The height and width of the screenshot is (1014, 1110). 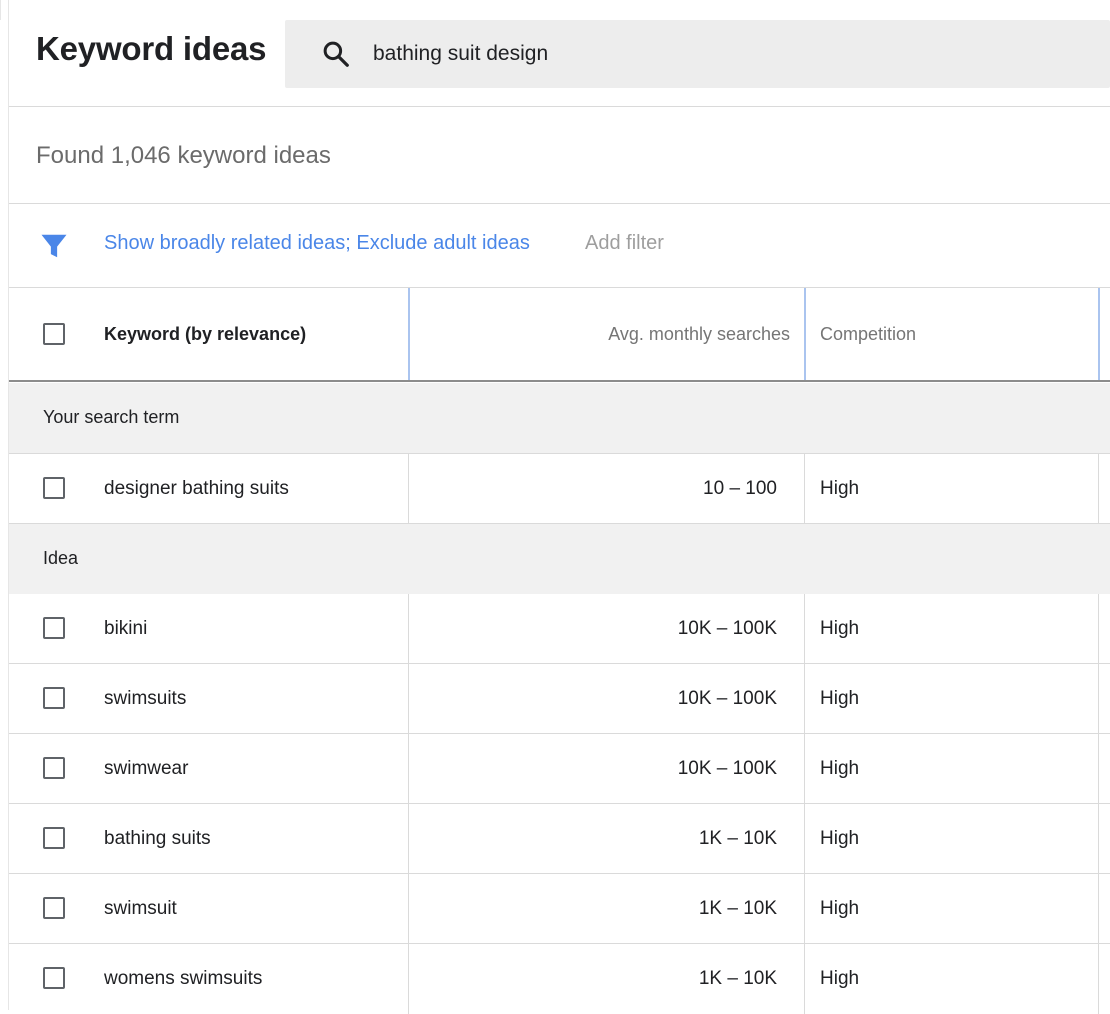 What do you see at coordinates (196, 488) in the screenshot?
I see `keyword-cell: designer bathing suits` at bounding box center [196, 488].